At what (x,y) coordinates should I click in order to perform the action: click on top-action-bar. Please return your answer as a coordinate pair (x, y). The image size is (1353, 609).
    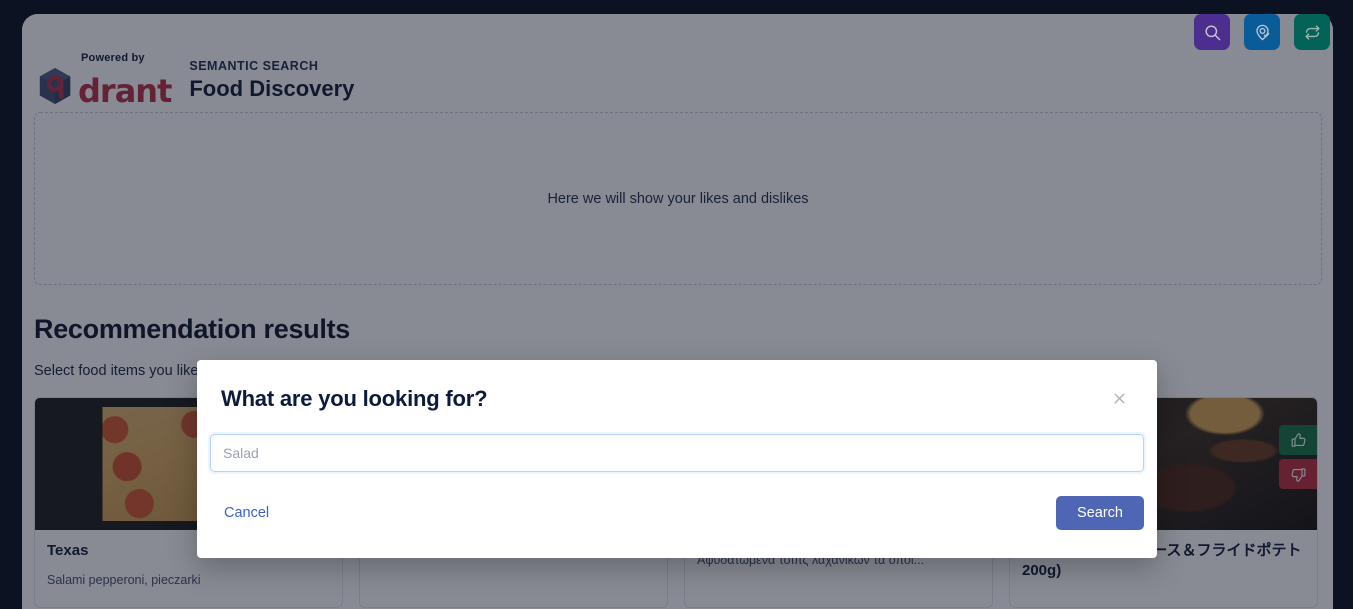
    Looking at the image, I should click on (1262, 32).